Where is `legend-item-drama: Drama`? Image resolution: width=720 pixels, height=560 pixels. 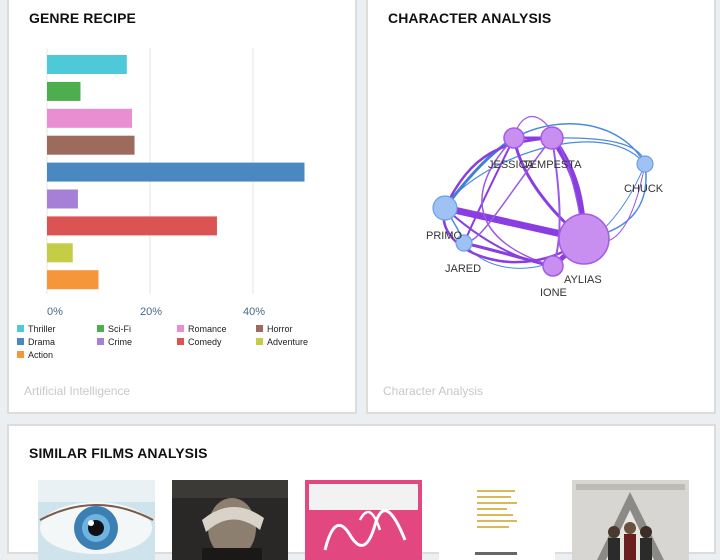
legend-item-drama: Drama is located at coordinates (36, 342).